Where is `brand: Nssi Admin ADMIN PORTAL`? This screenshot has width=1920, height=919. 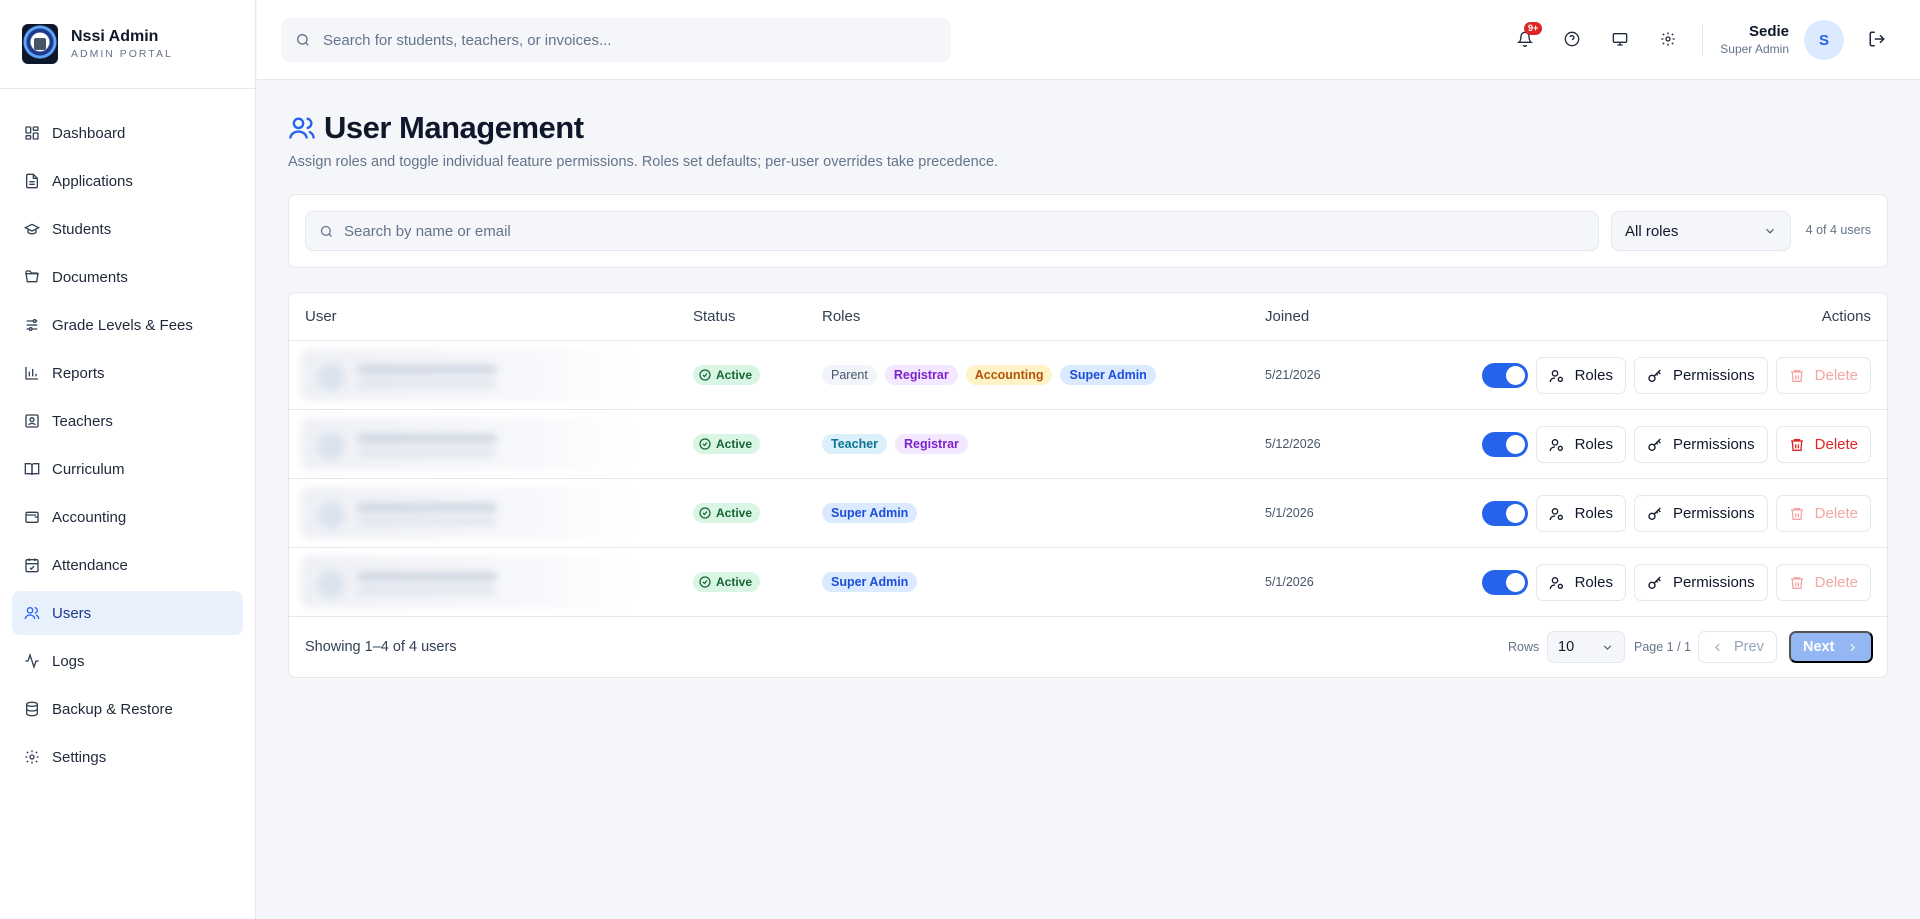
brand: Nssi Admin ADMIN PORTAL is located at coordinates (127, 44).